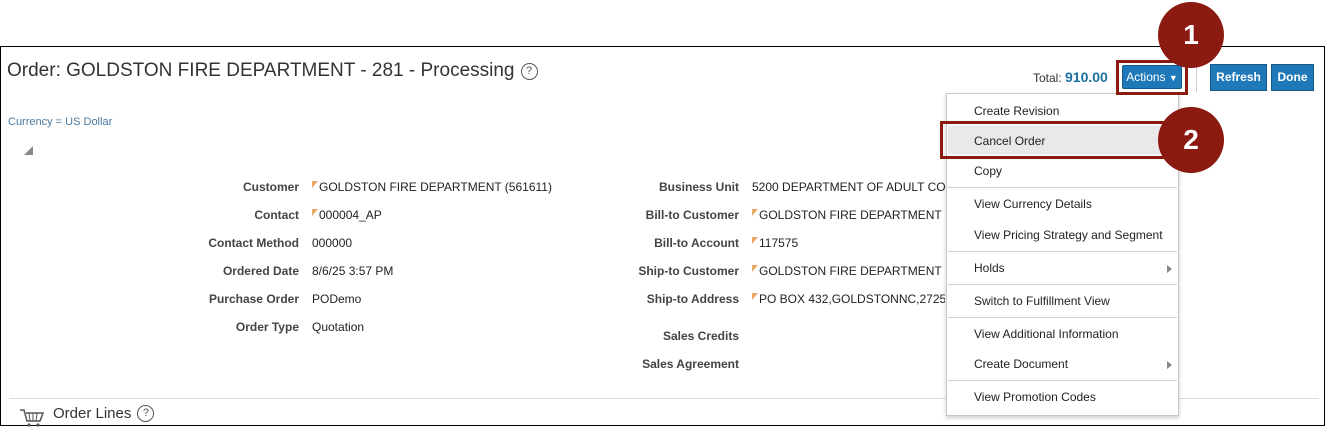  What do you see at coordinates (779, 243) in the screenshot?
I see `bill-to-account-text: 117575` at bounding box center [779, 243].